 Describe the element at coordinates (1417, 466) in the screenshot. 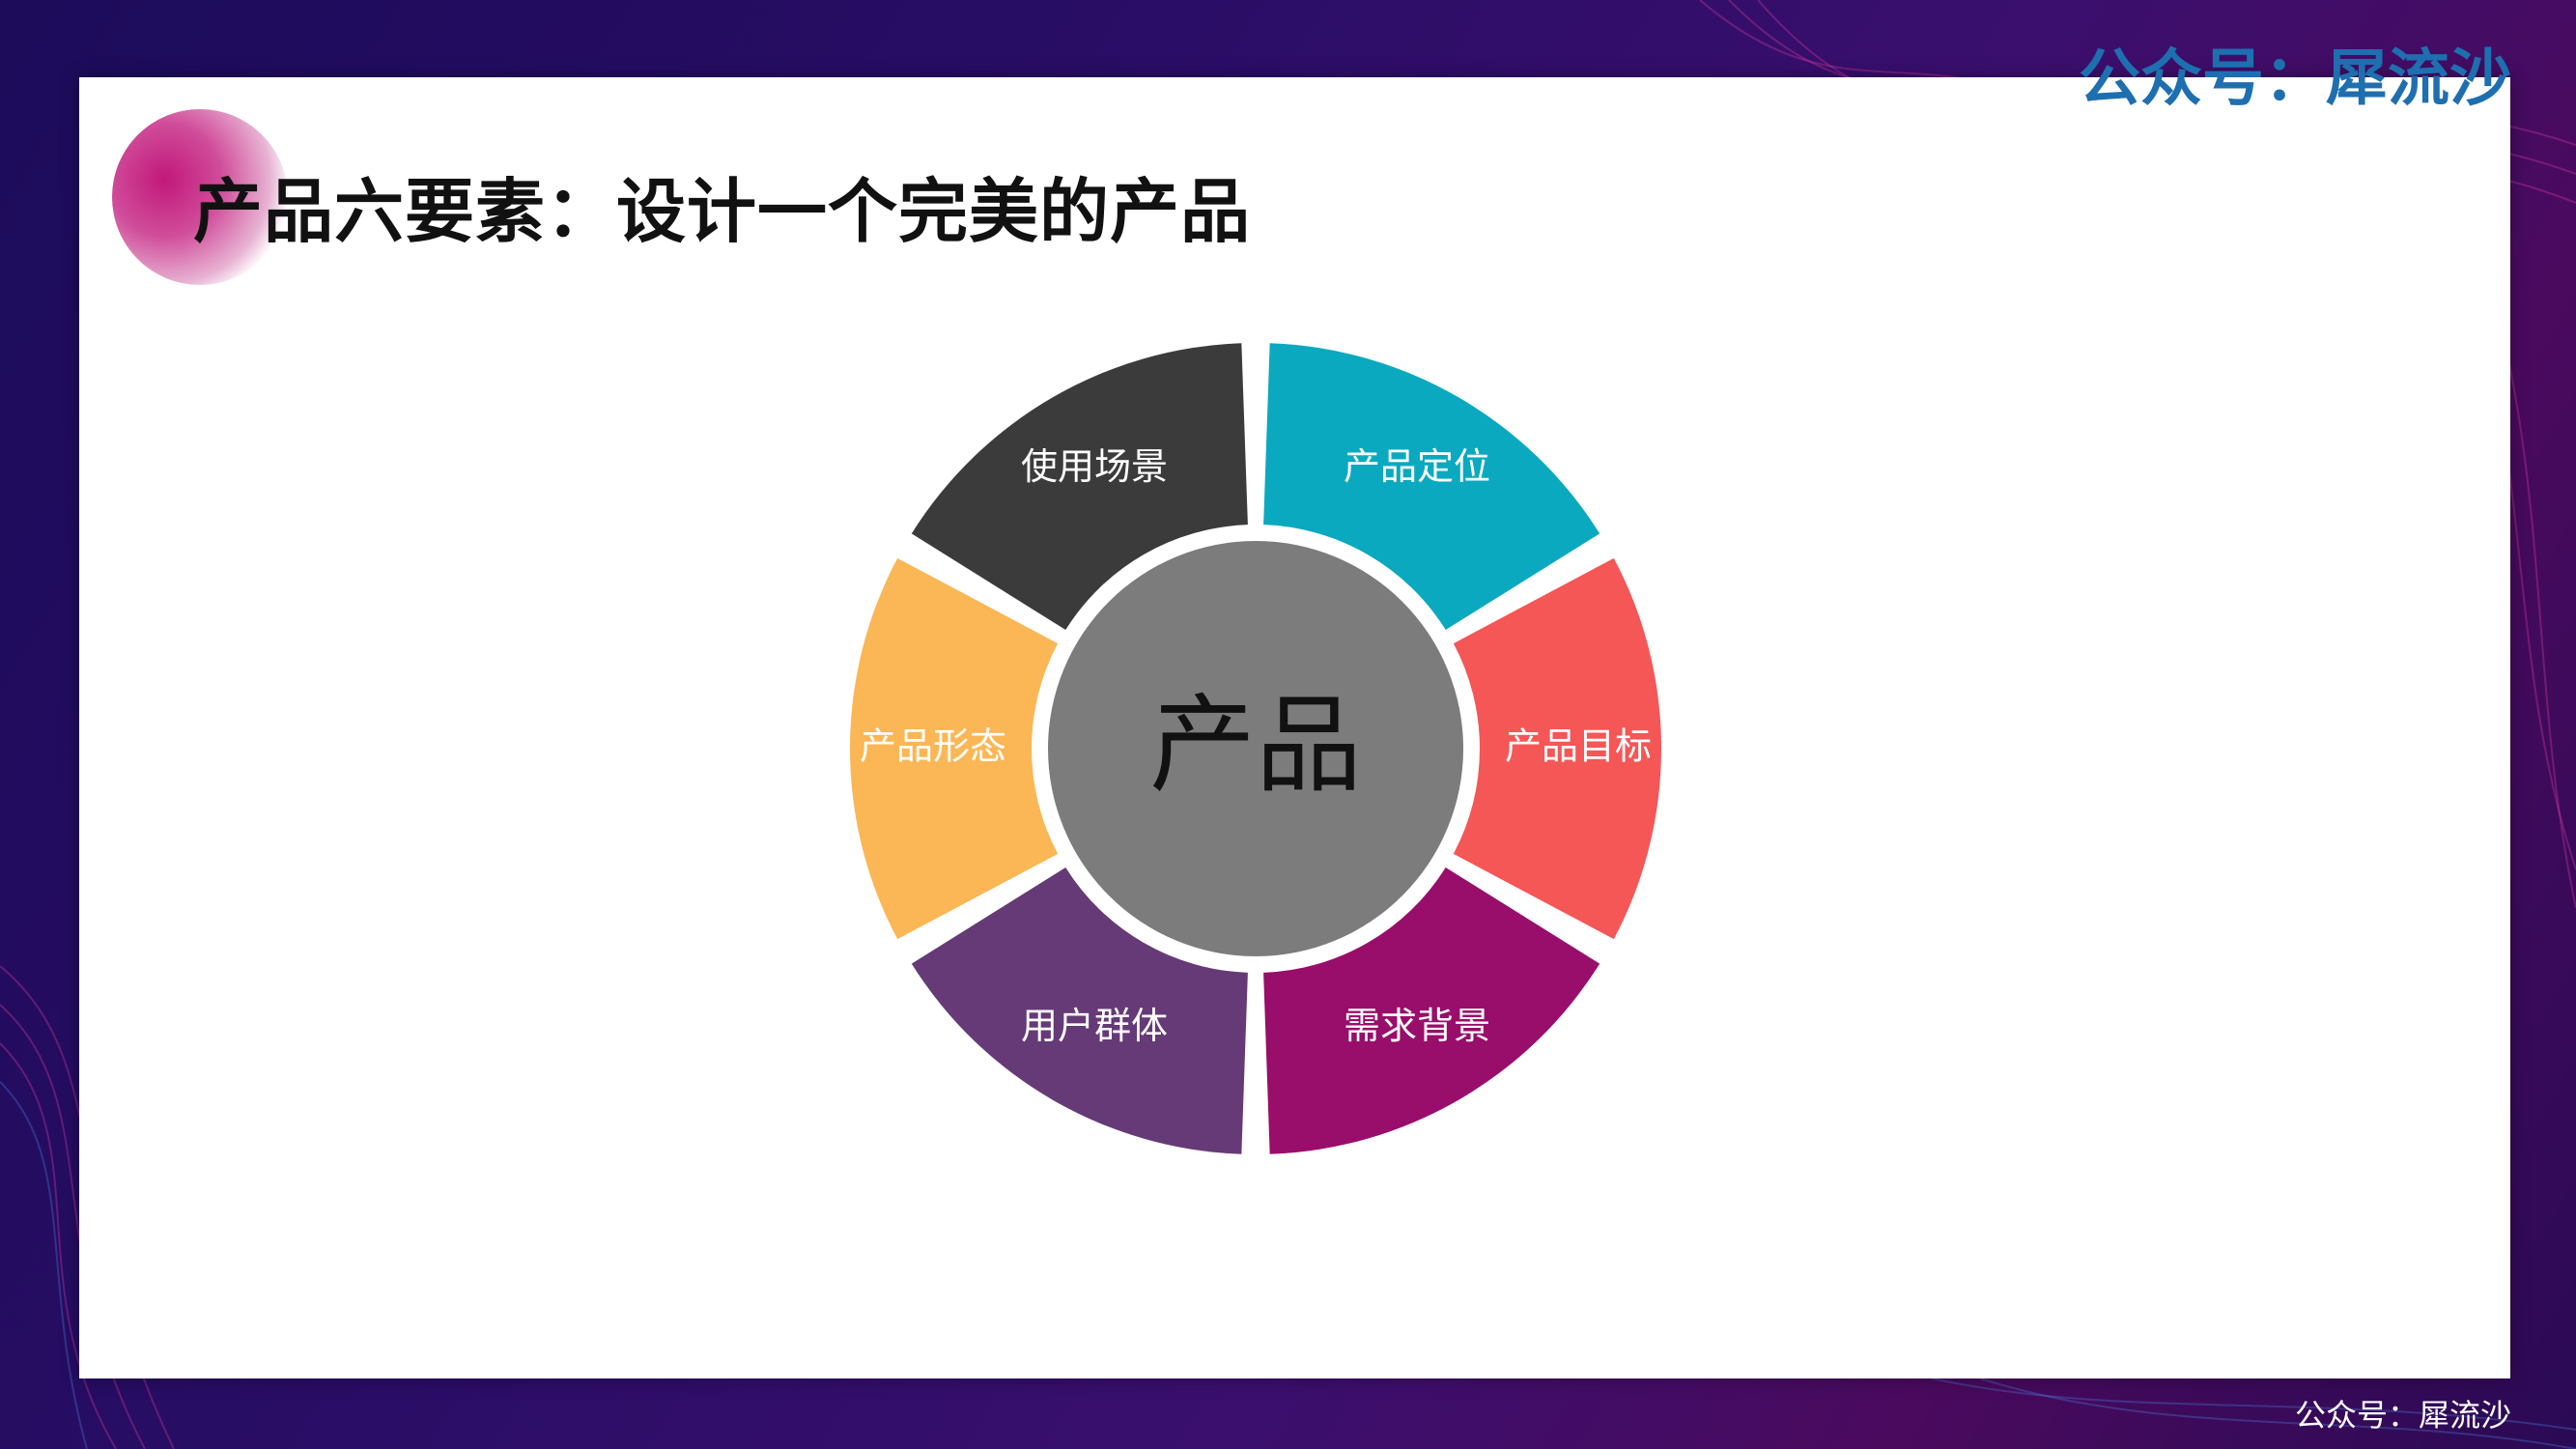

I see `segment-label-positioning: 产品定位` at that location.